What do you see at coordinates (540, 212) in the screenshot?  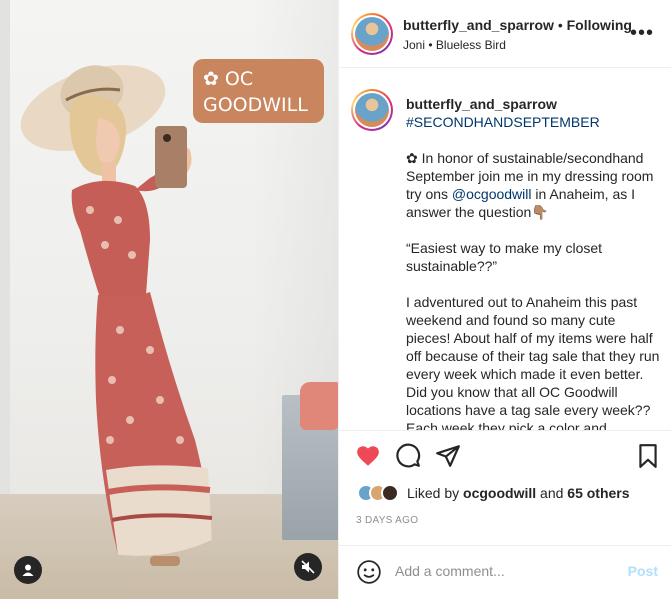 I see `pointing-down-emoji: 👇🏽` at bounding box center [540, 212].